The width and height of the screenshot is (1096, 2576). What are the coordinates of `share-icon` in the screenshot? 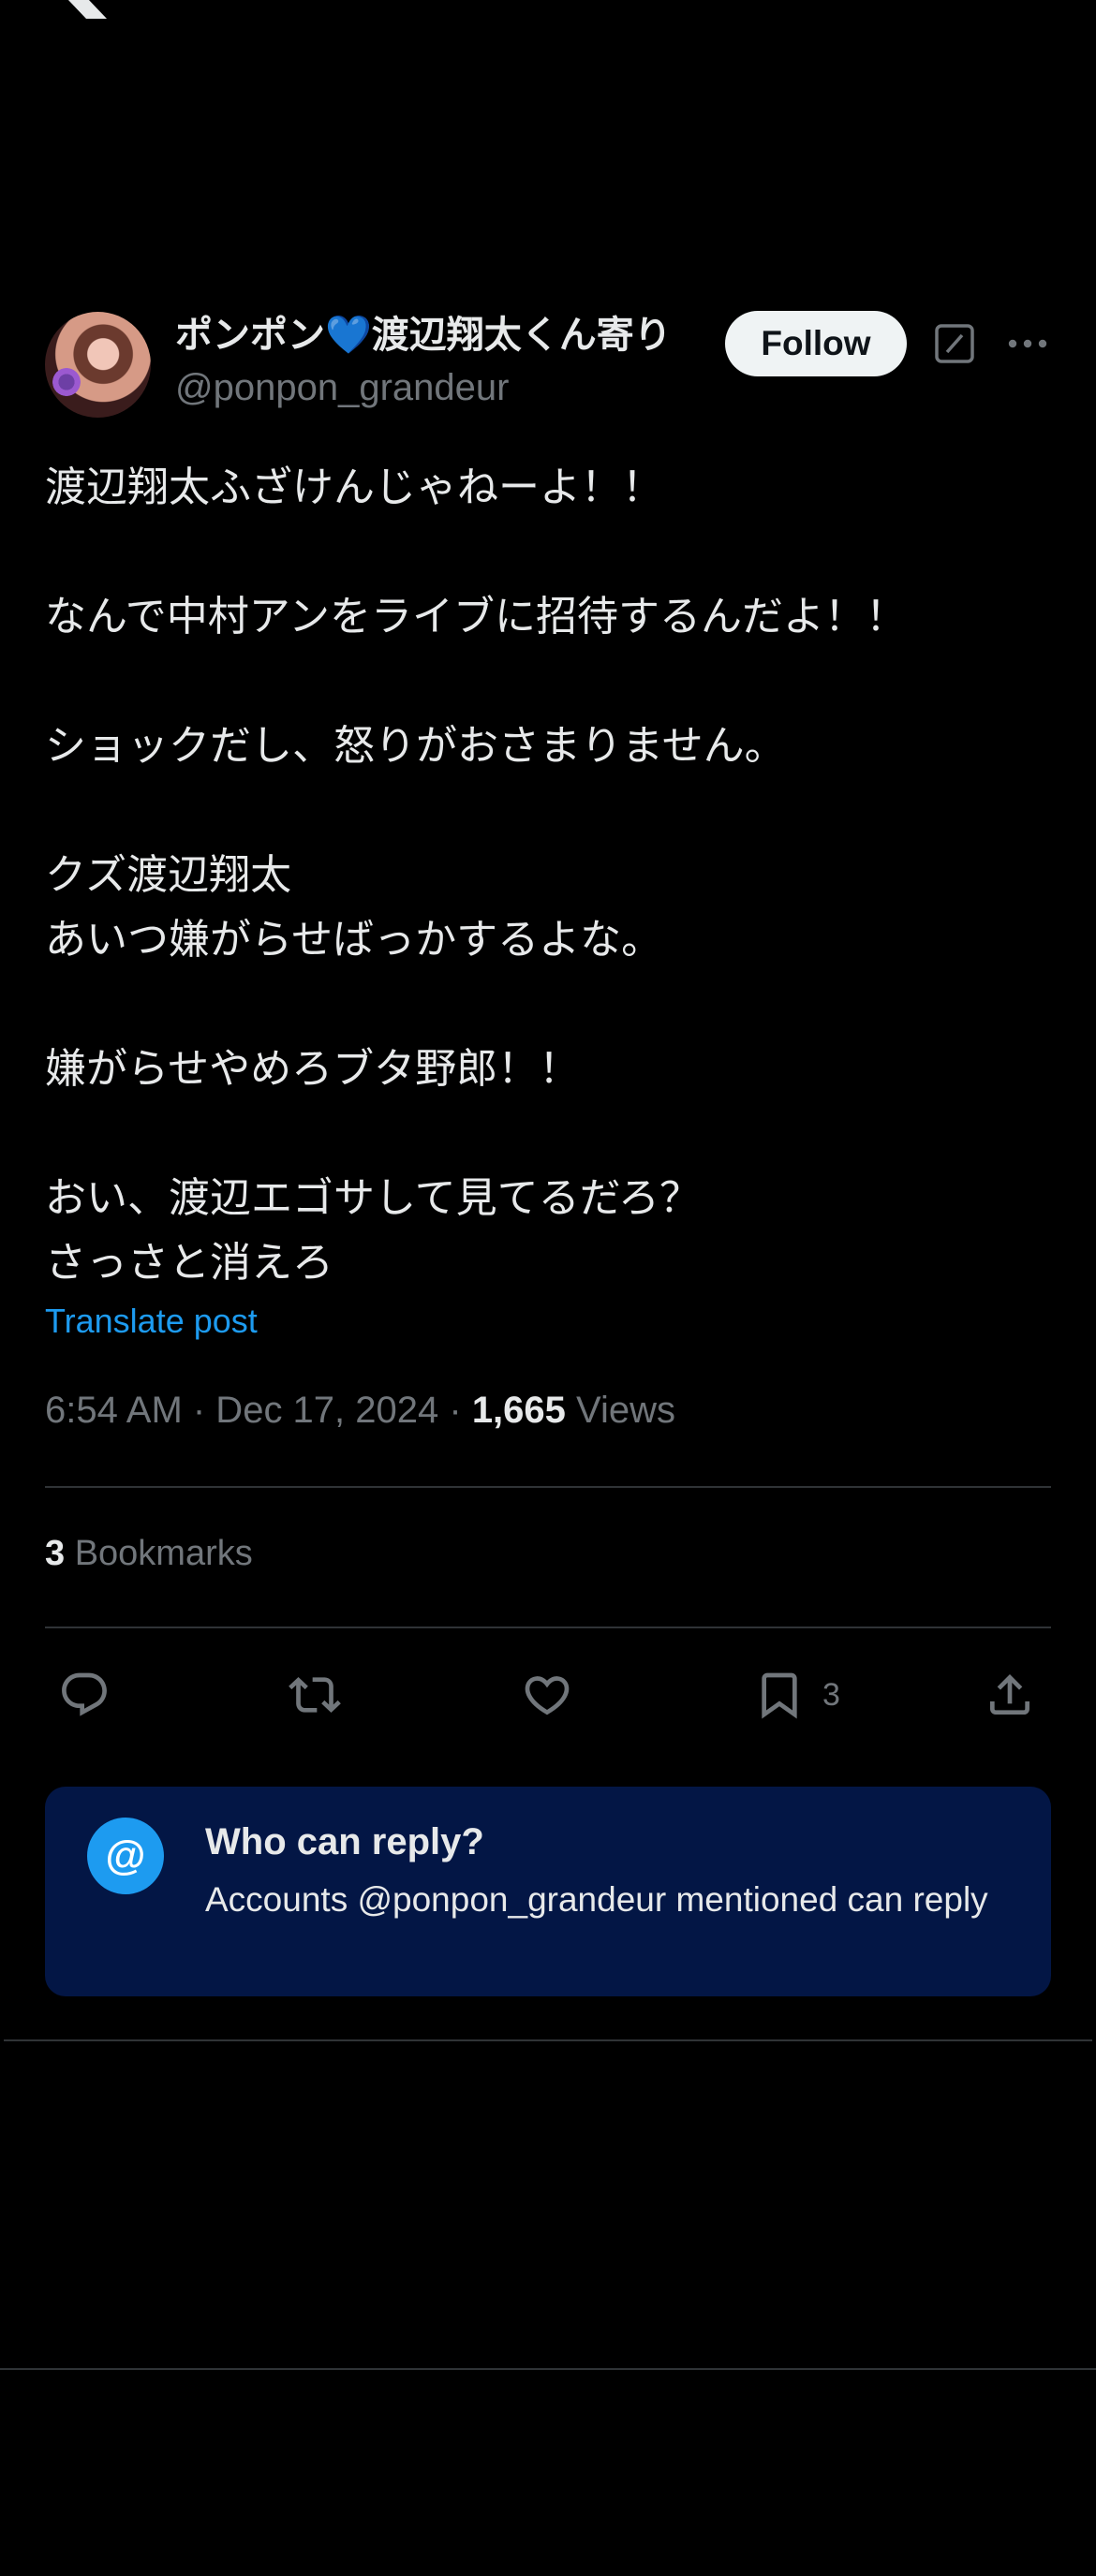 It's located at (1009, 1694).